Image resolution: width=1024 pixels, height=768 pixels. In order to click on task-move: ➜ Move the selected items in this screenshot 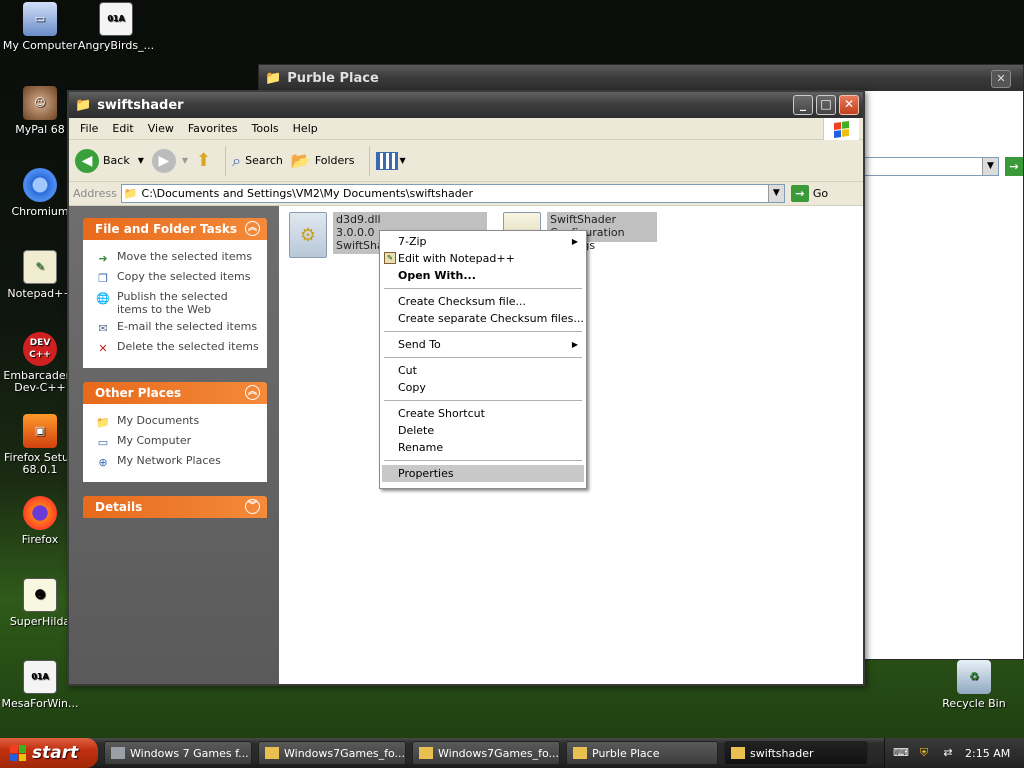, I will do `click(177, 258)`.